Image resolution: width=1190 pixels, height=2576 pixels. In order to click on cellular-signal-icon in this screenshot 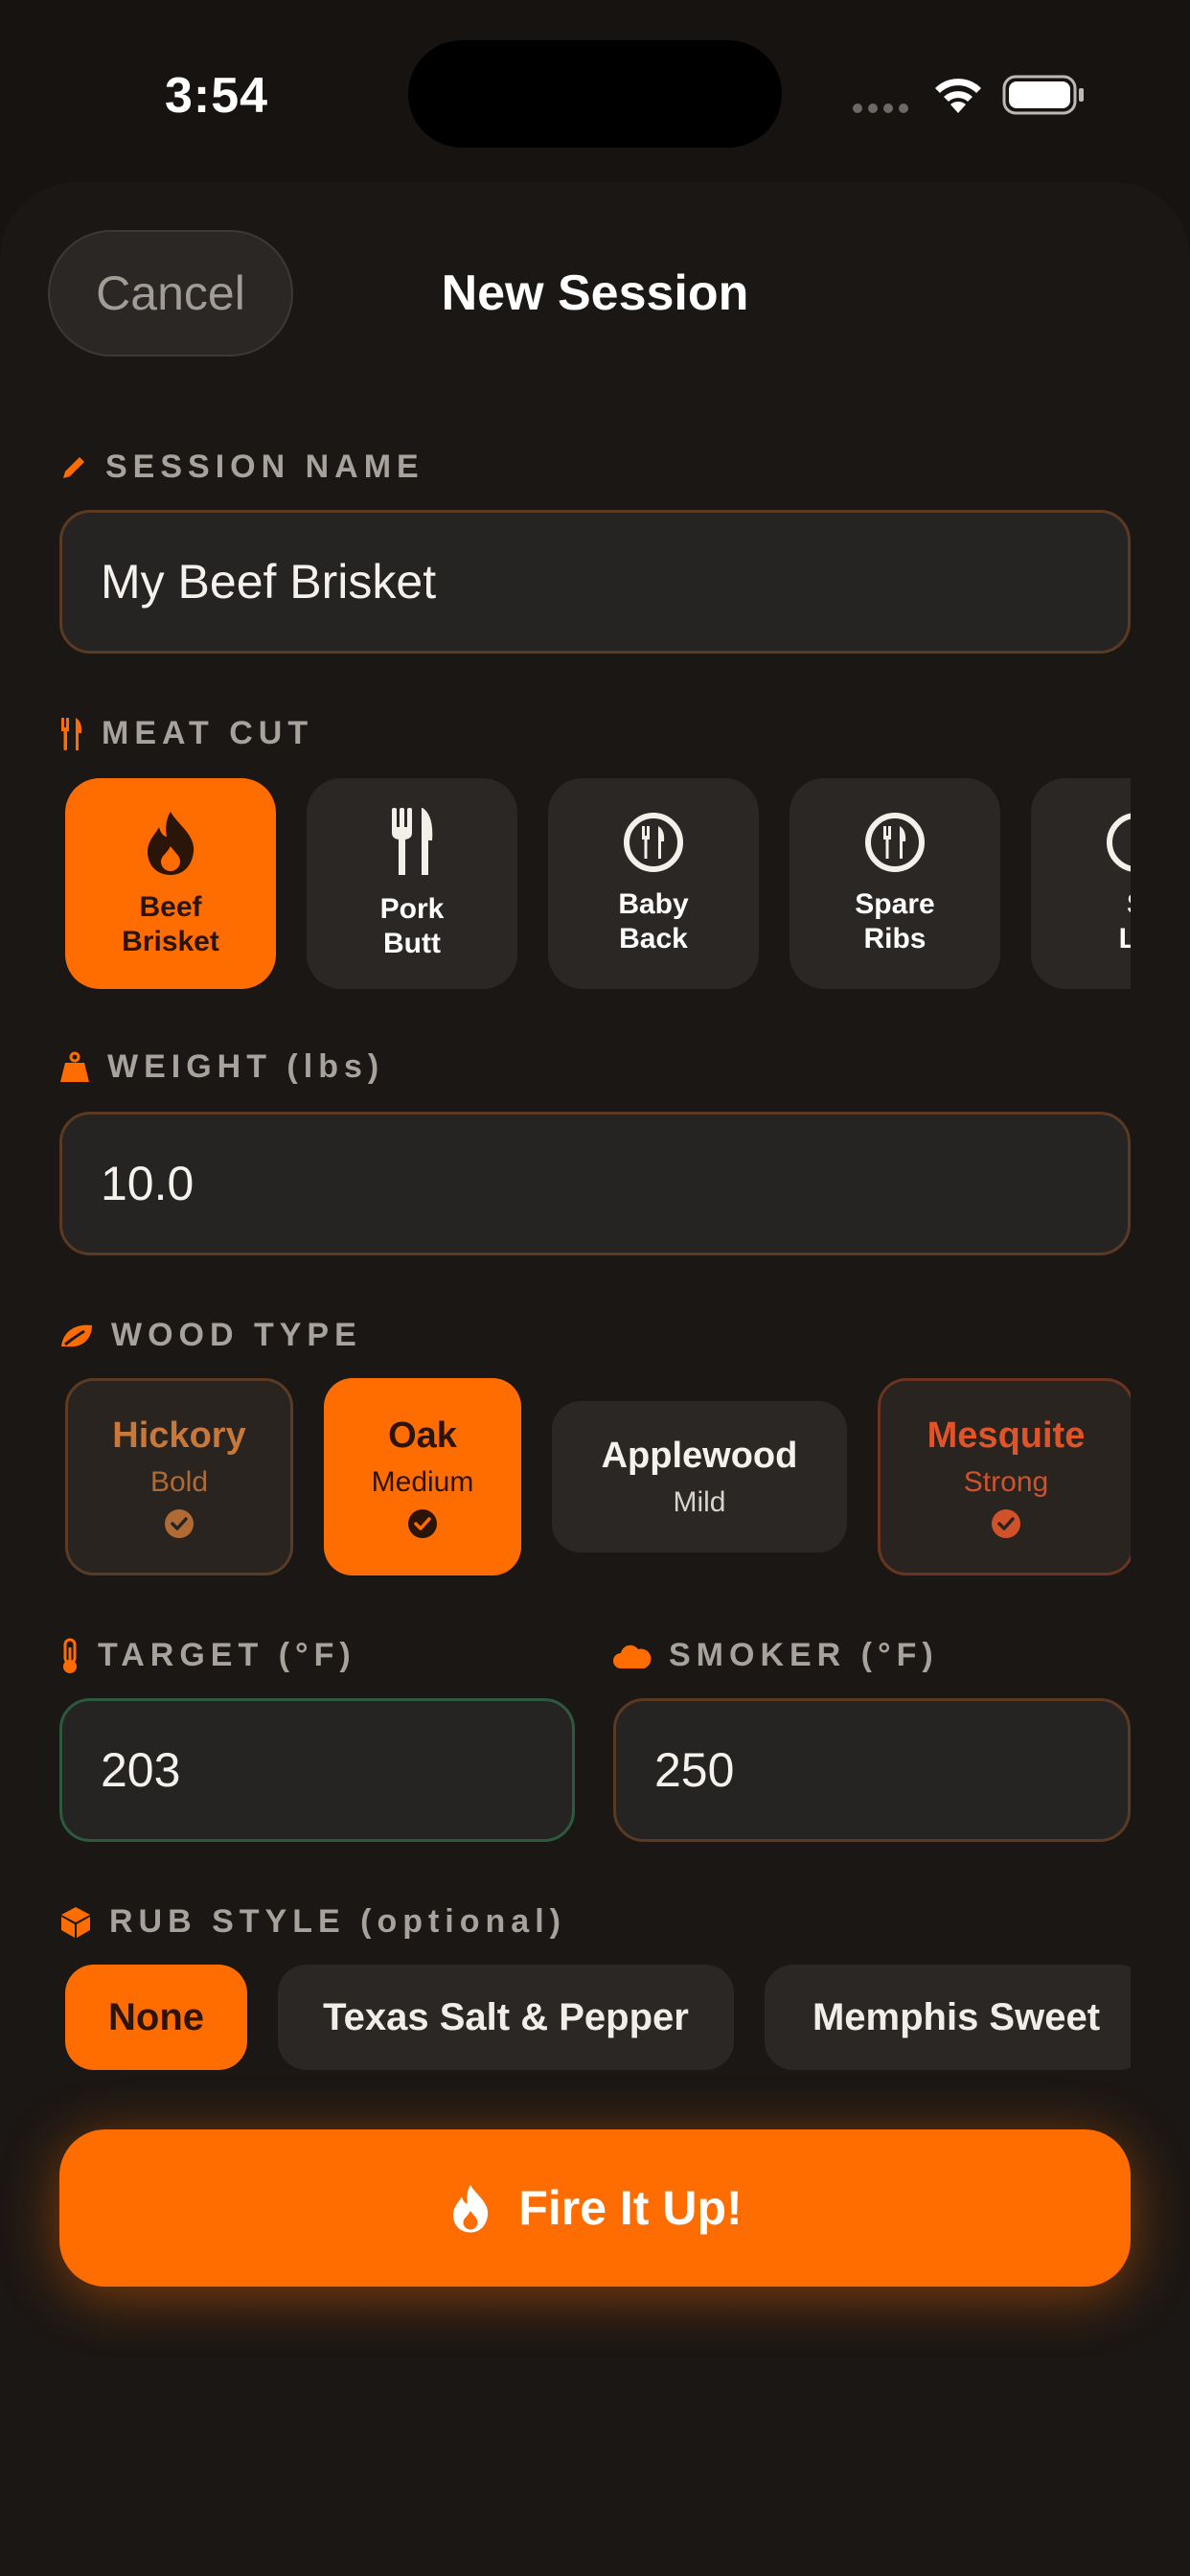, I will do `click(881, 108)`.